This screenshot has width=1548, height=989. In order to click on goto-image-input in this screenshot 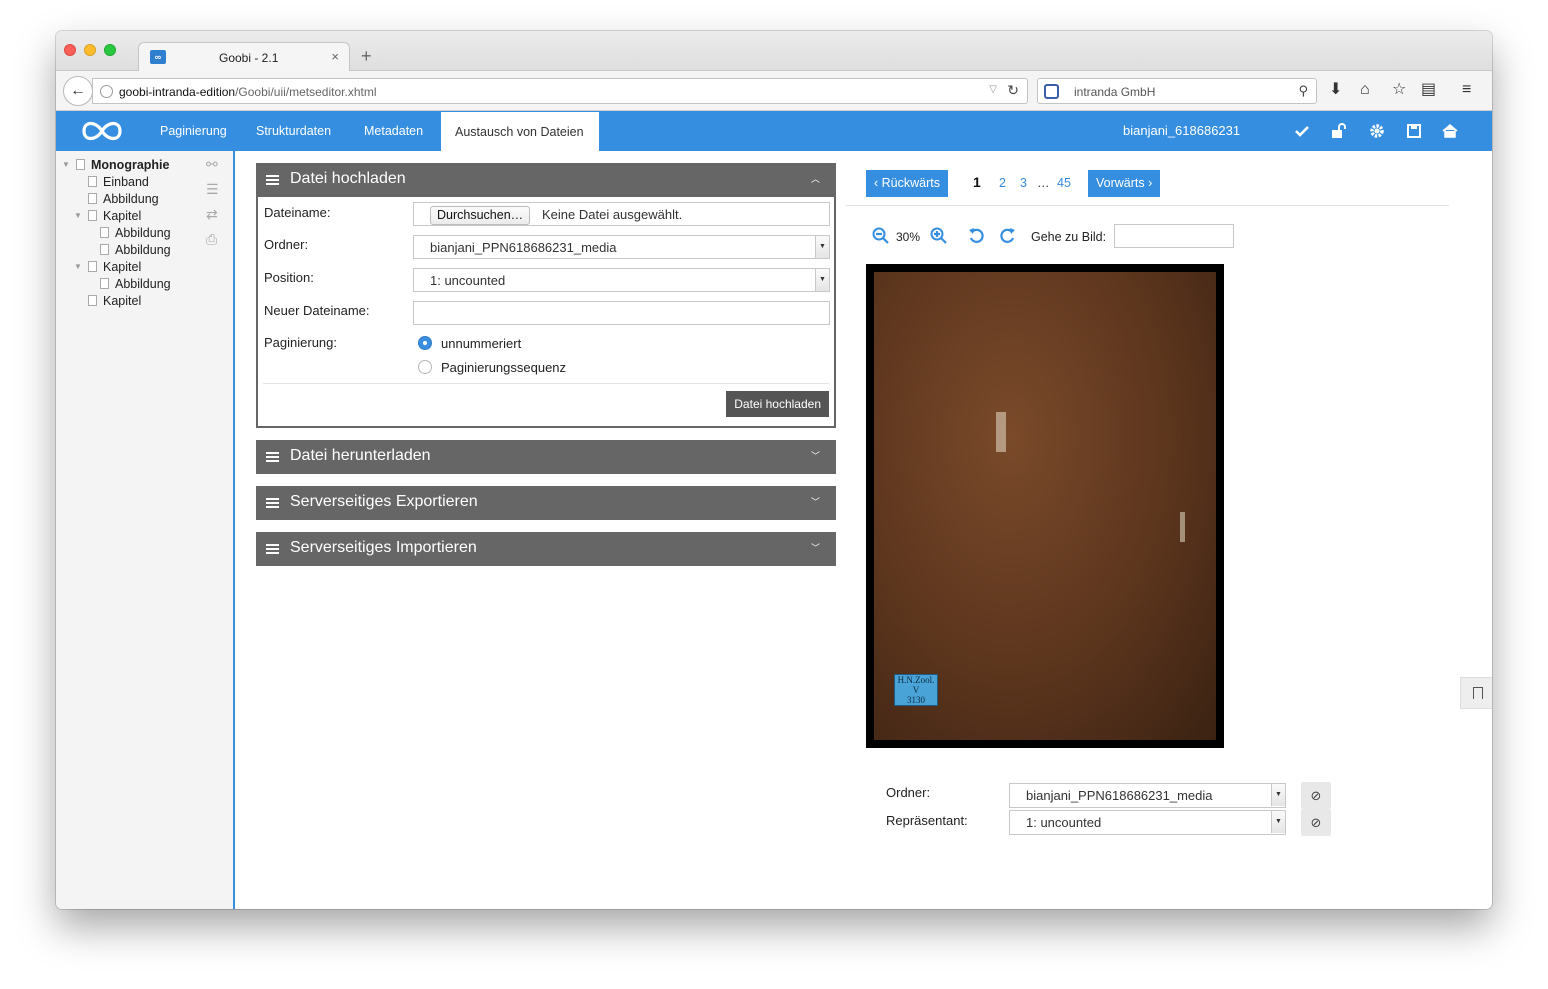, I will do `click(1174, 236)`.